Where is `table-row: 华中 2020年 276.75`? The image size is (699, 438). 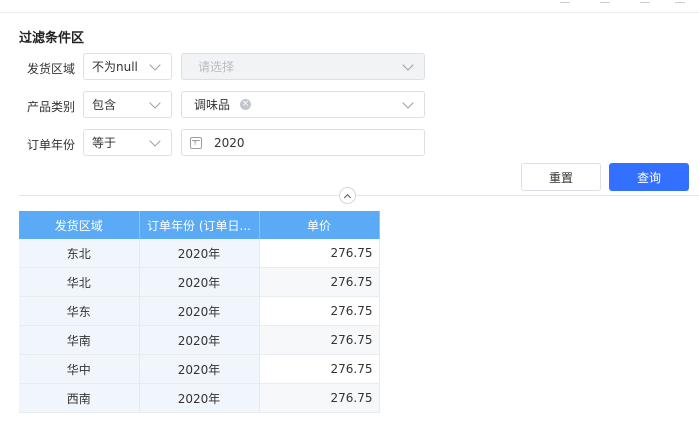 table-row: 华中 2020年 276.75 is located at coordinates (199, 369).